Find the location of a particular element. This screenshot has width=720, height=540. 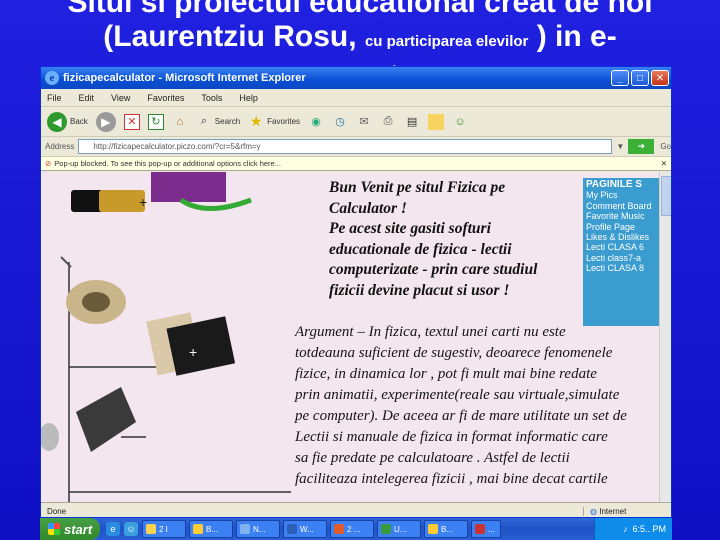

media-button: ◉ is located at coordinates (316, 122).